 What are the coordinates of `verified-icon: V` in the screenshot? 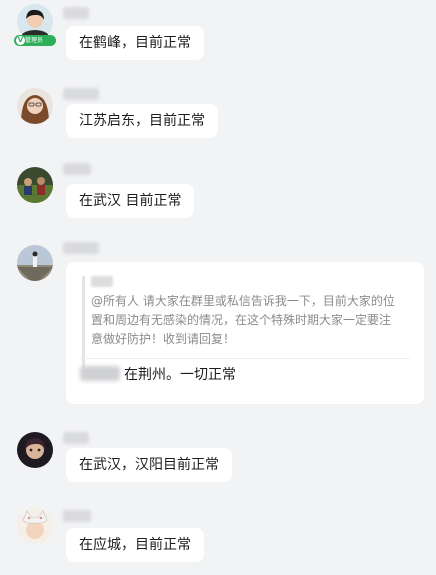 It's located at (20, 40).